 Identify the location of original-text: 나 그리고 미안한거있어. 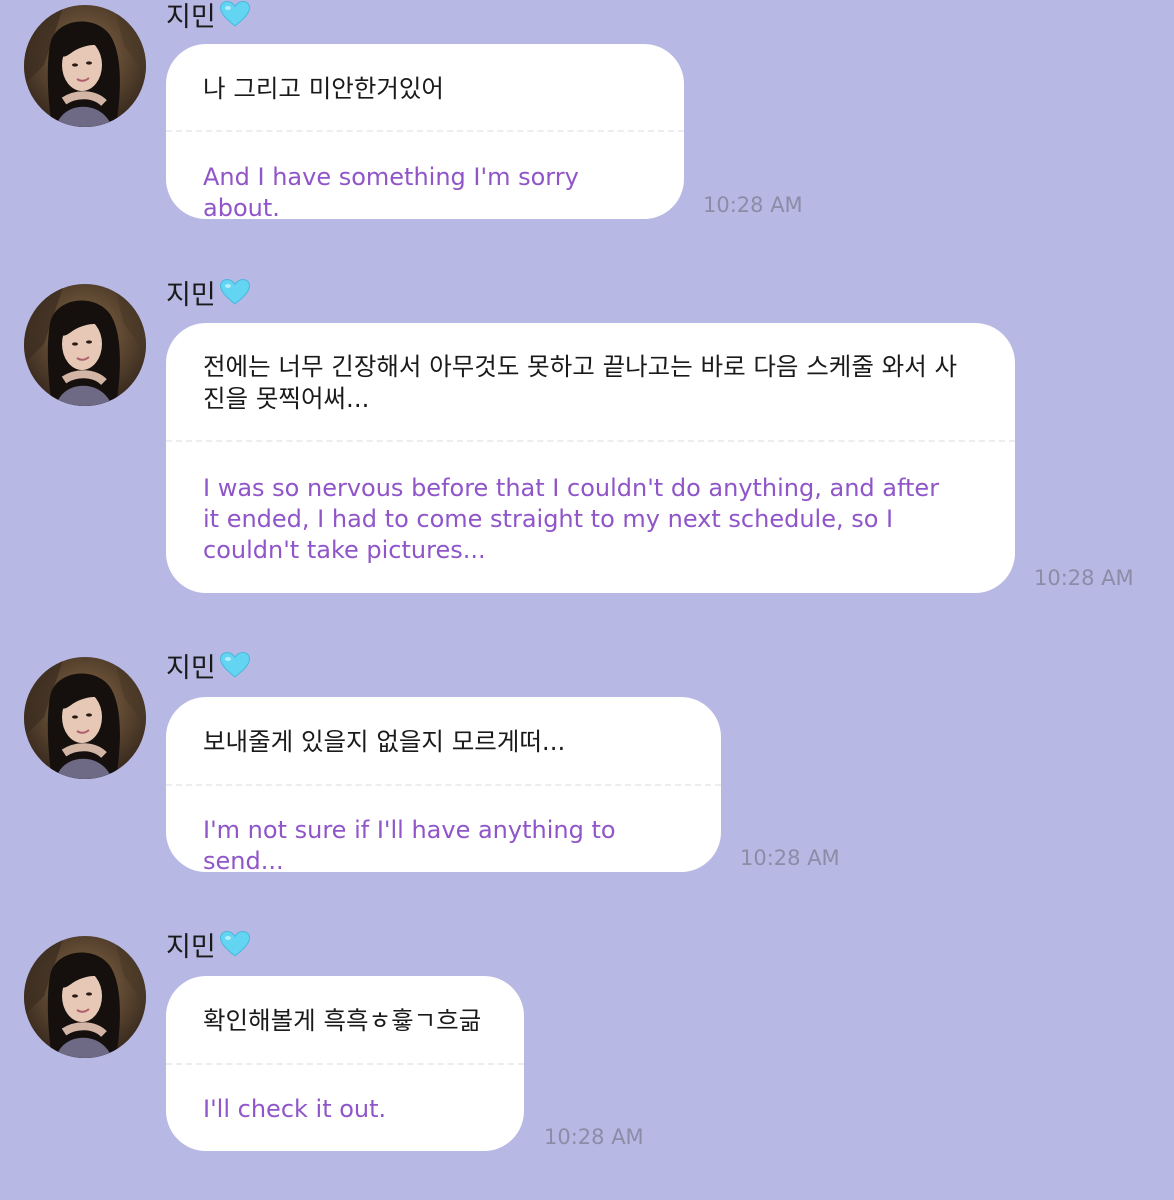
(323, 88).